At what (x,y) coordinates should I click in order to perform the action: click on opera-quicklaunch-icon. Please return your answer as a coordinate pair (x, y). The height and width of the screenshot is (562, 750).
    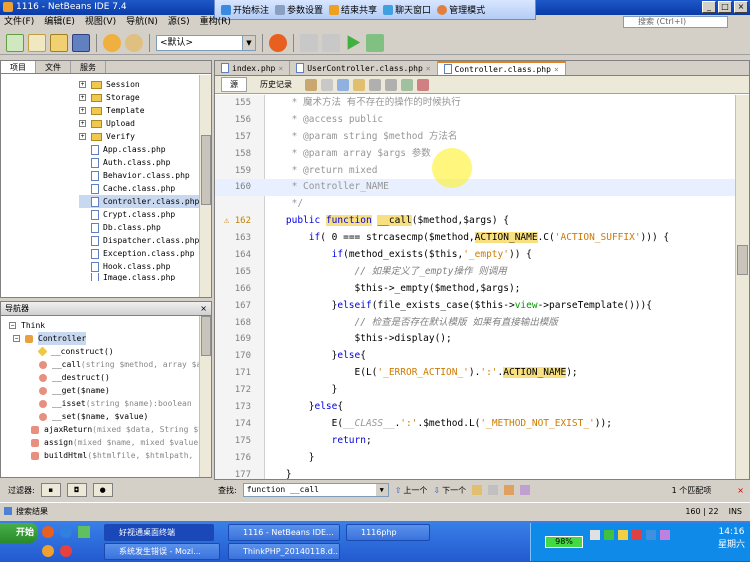
    Looking at the image, I should click on (66, 551).